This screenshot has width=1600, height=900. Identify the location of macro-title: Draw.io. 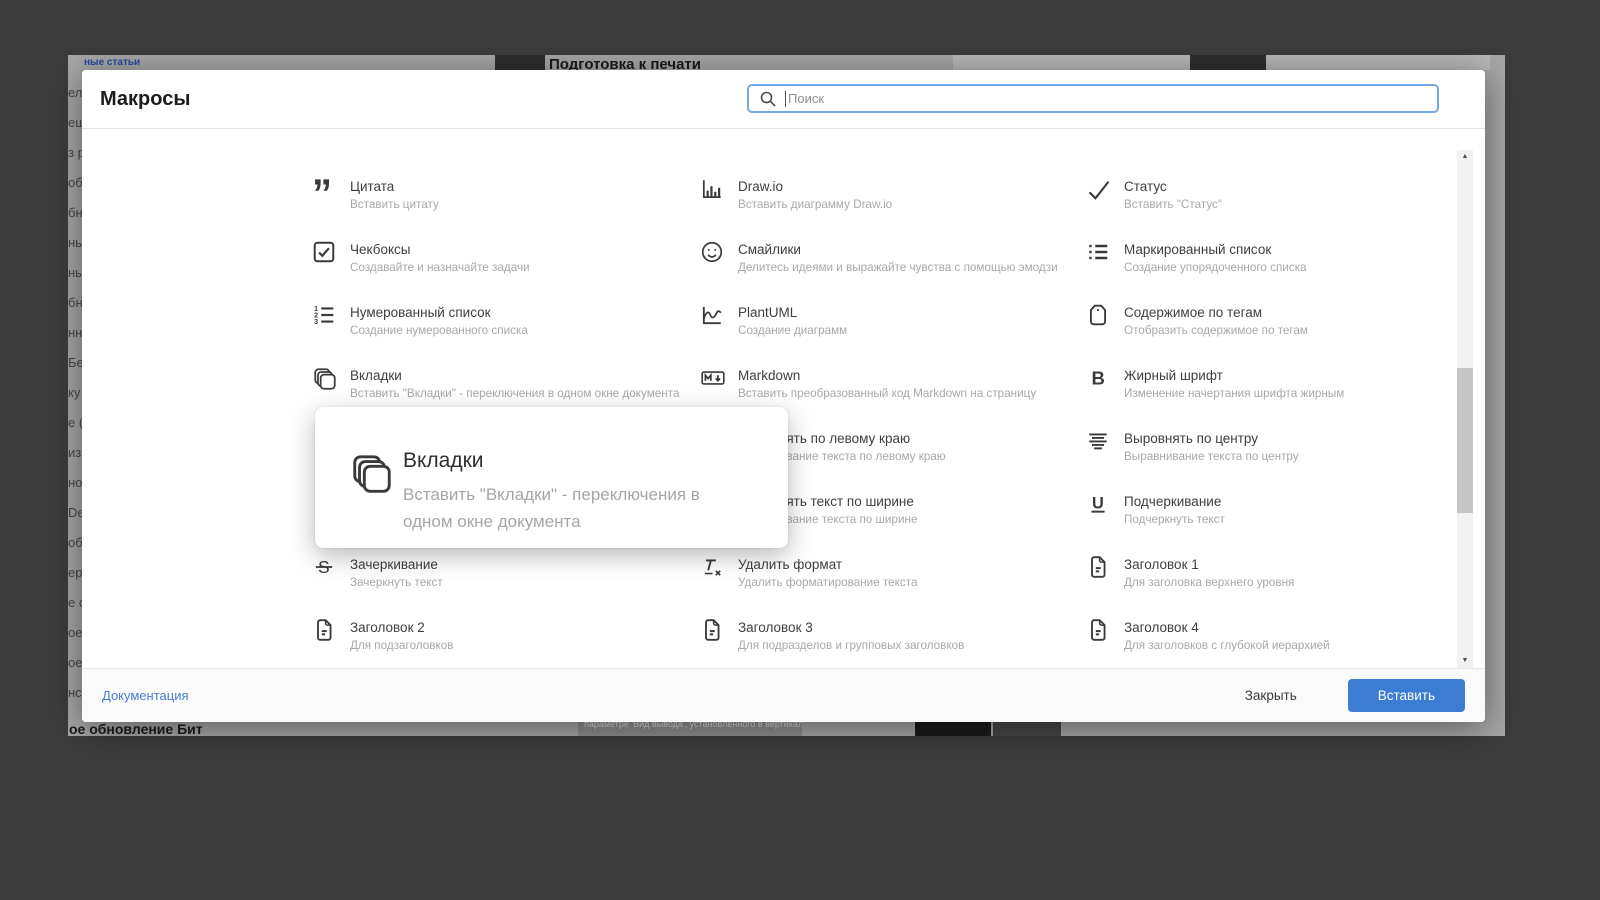
(761, 186).